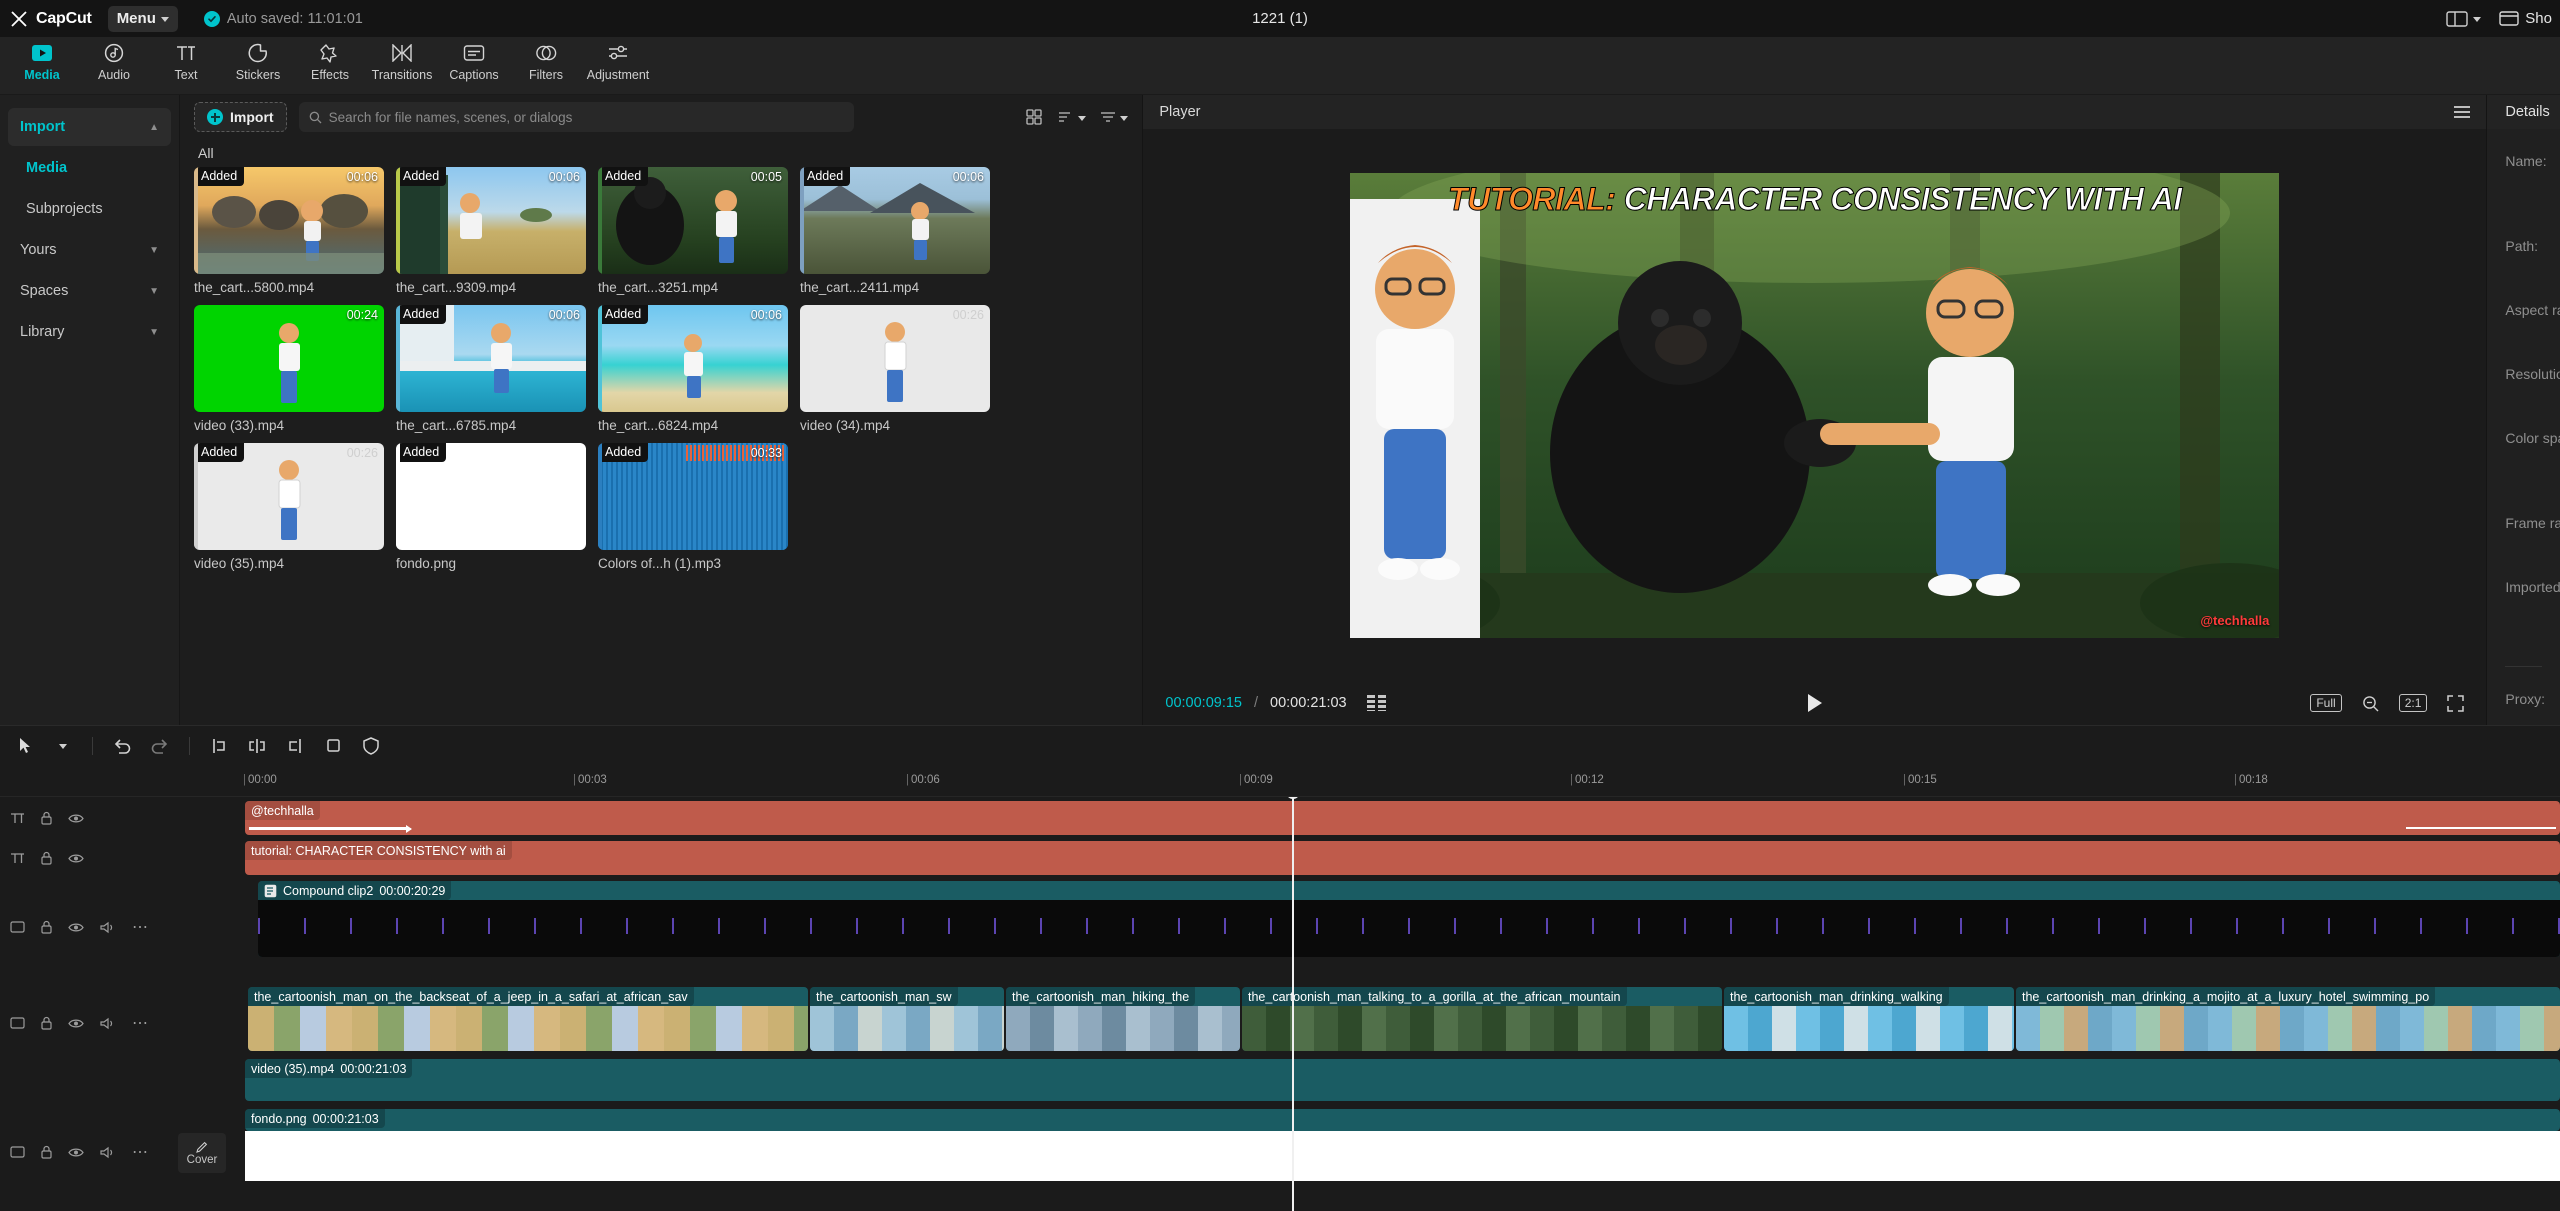 This screenshot has width=2560, height=1211. I want to click on media-thumbnail: Added 00:33, so click(693, 496).